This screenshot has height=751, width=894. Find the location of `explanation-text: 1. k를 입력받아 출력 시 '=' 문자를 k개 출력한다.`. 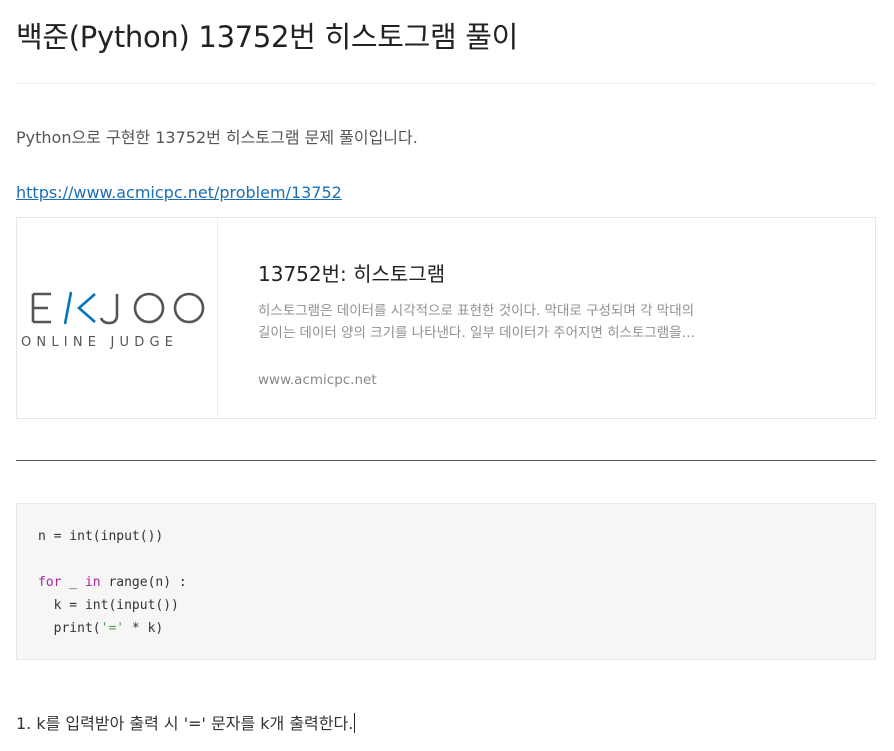

explanation-text: 1. k를 입력받아 출력 시 '=' 문자를 k개 출력한다. is located at coordinates (186, 722).